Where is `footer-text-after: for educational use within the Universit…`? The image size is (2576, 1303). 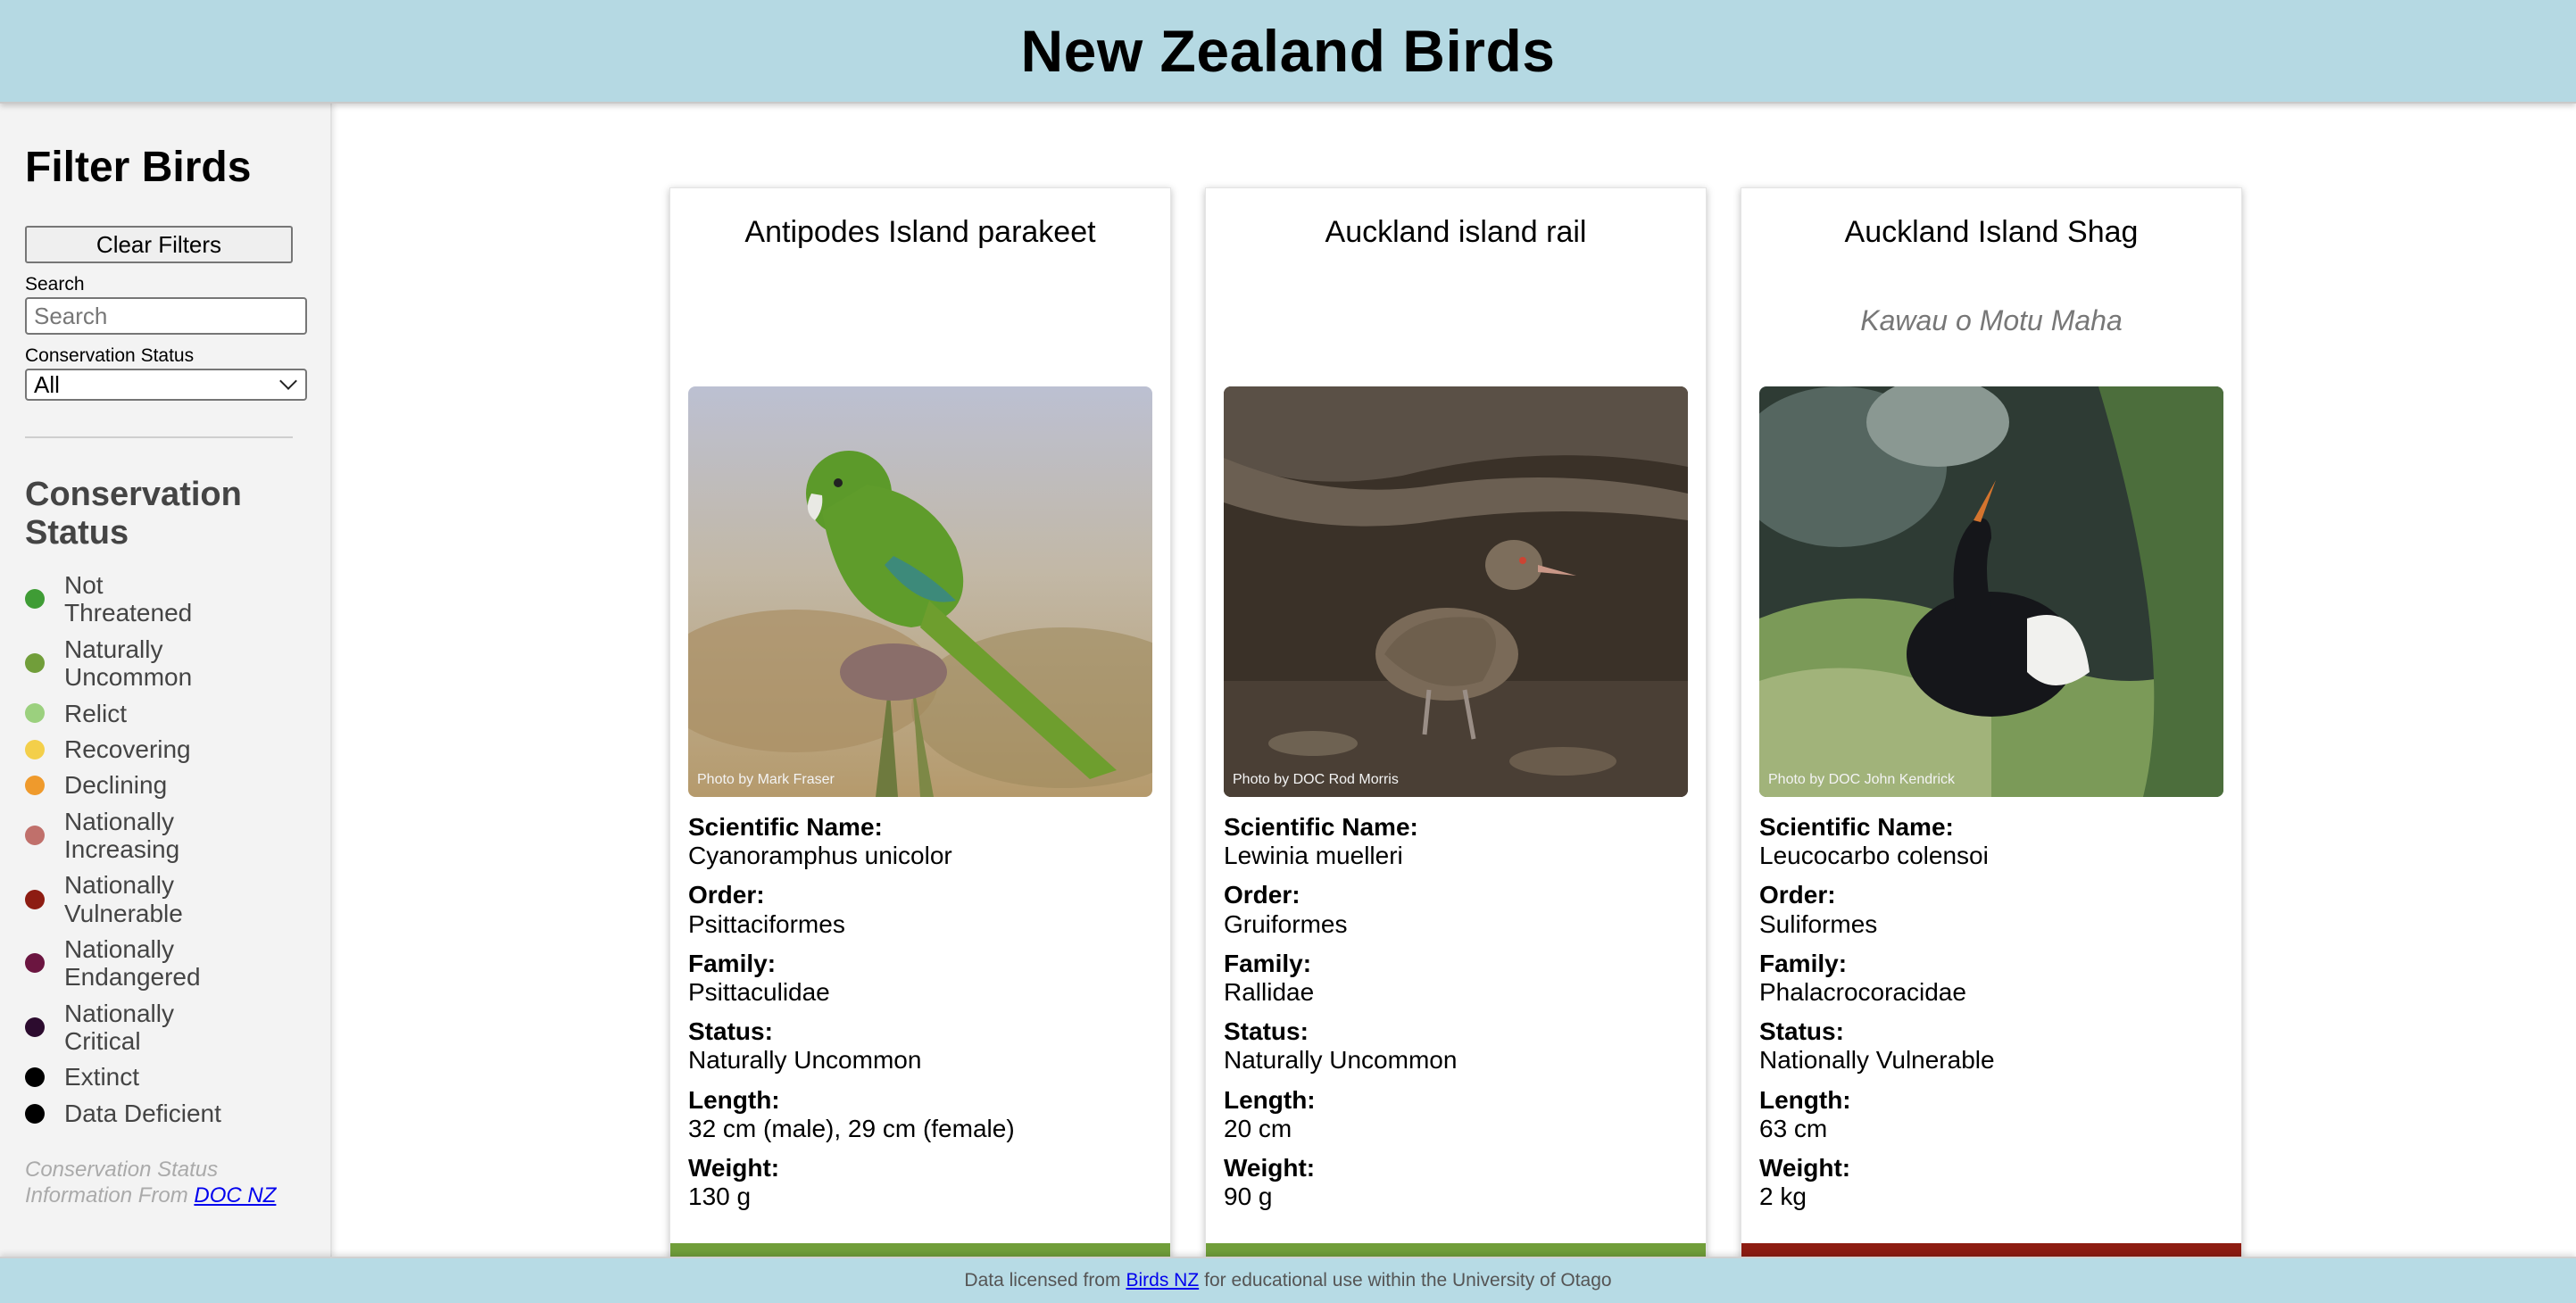
footer-text-after: for educational use within the Universit… is located at coordinates (1408, 1280).